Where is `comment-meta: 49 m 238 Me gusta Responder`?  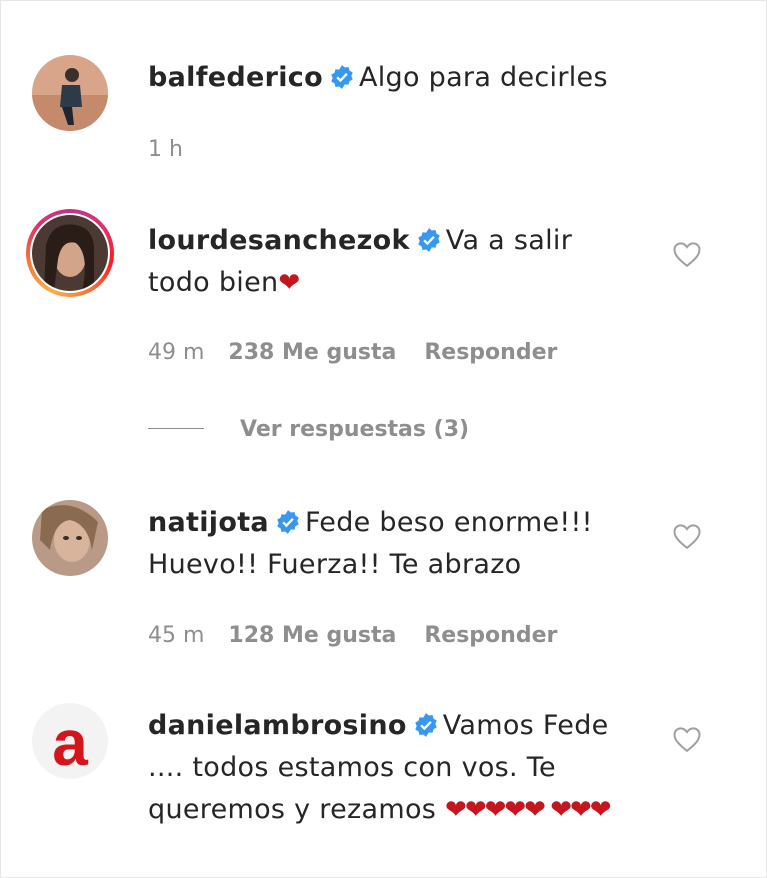 comment-meta: 49 m 238 Me gusta Responder is located at coordinates (366, 352).